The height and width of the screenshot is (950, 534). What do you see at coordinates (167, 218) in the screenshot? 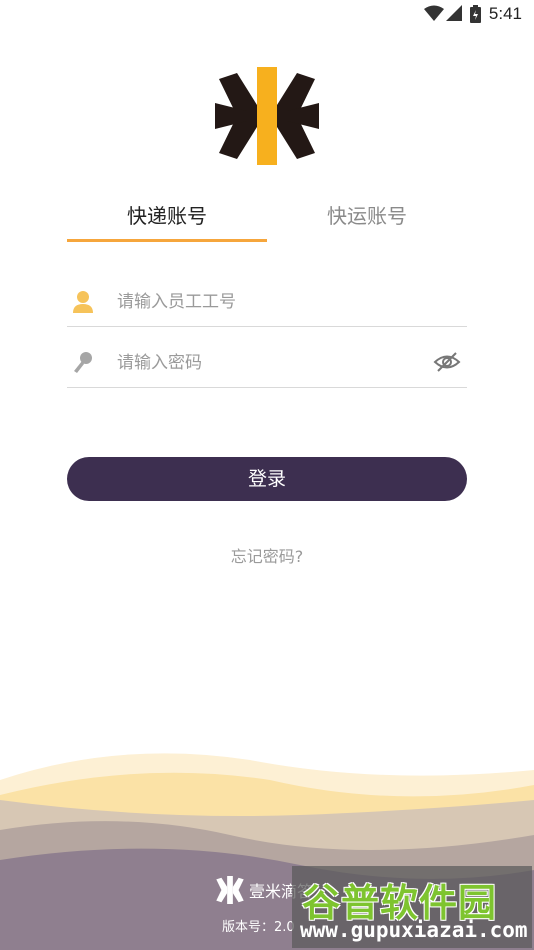
I see `tab-express-account: 快递账号` at bounding box center [167, 218].